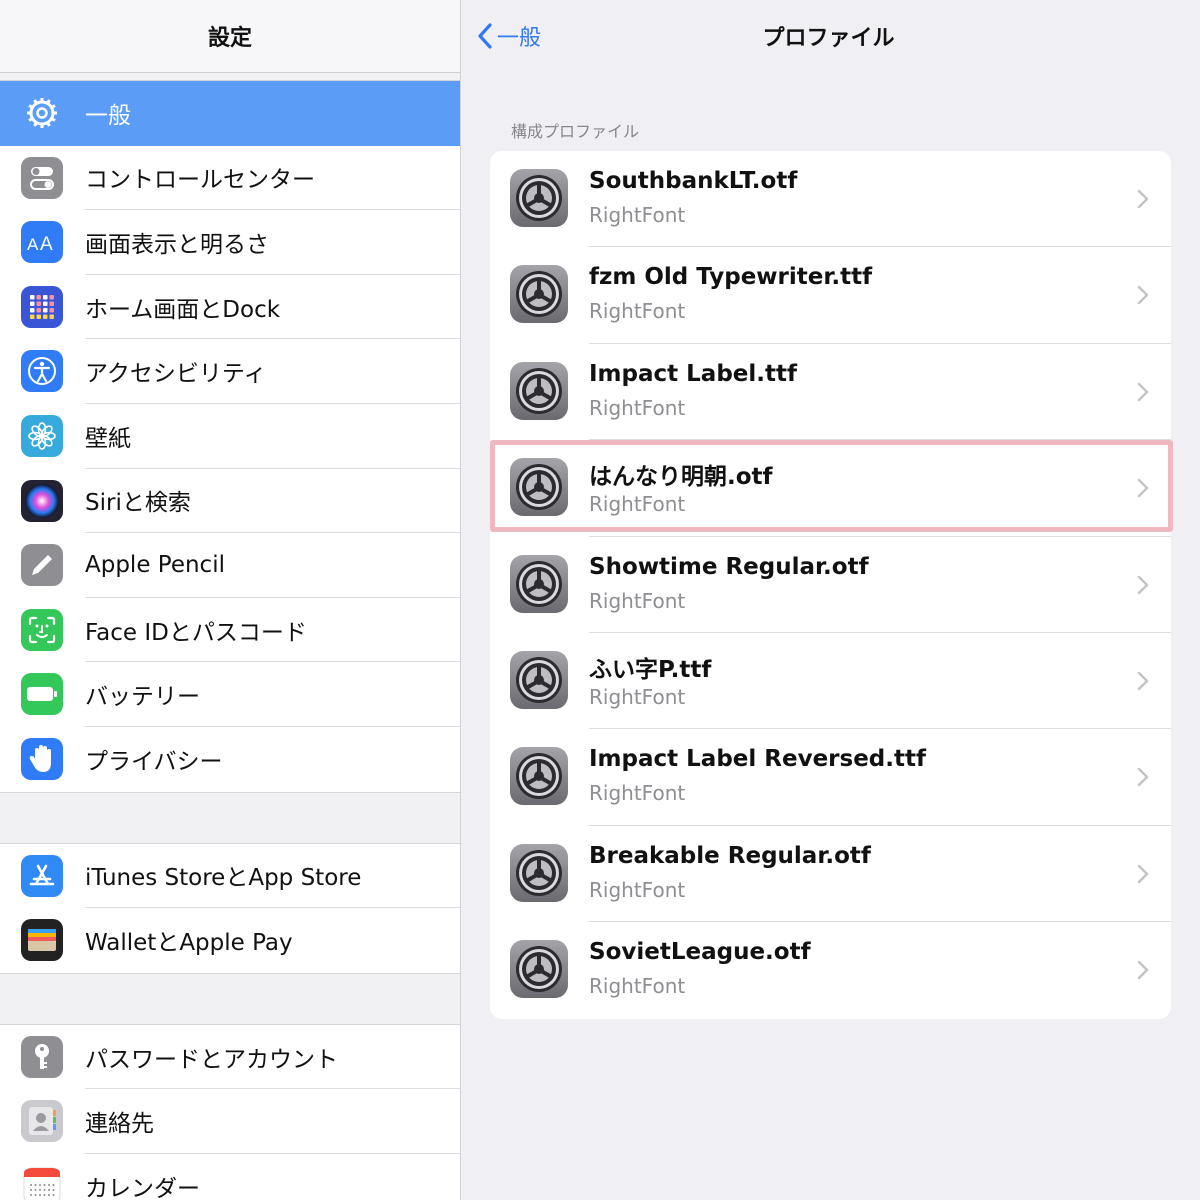 This screenshot has width=1200, height=1200. What do you see at coordinates (830, 488) in the screenshot?
I see `profile-row: はんなり明朝.otf RightFont` at bounding box center [830, 488].